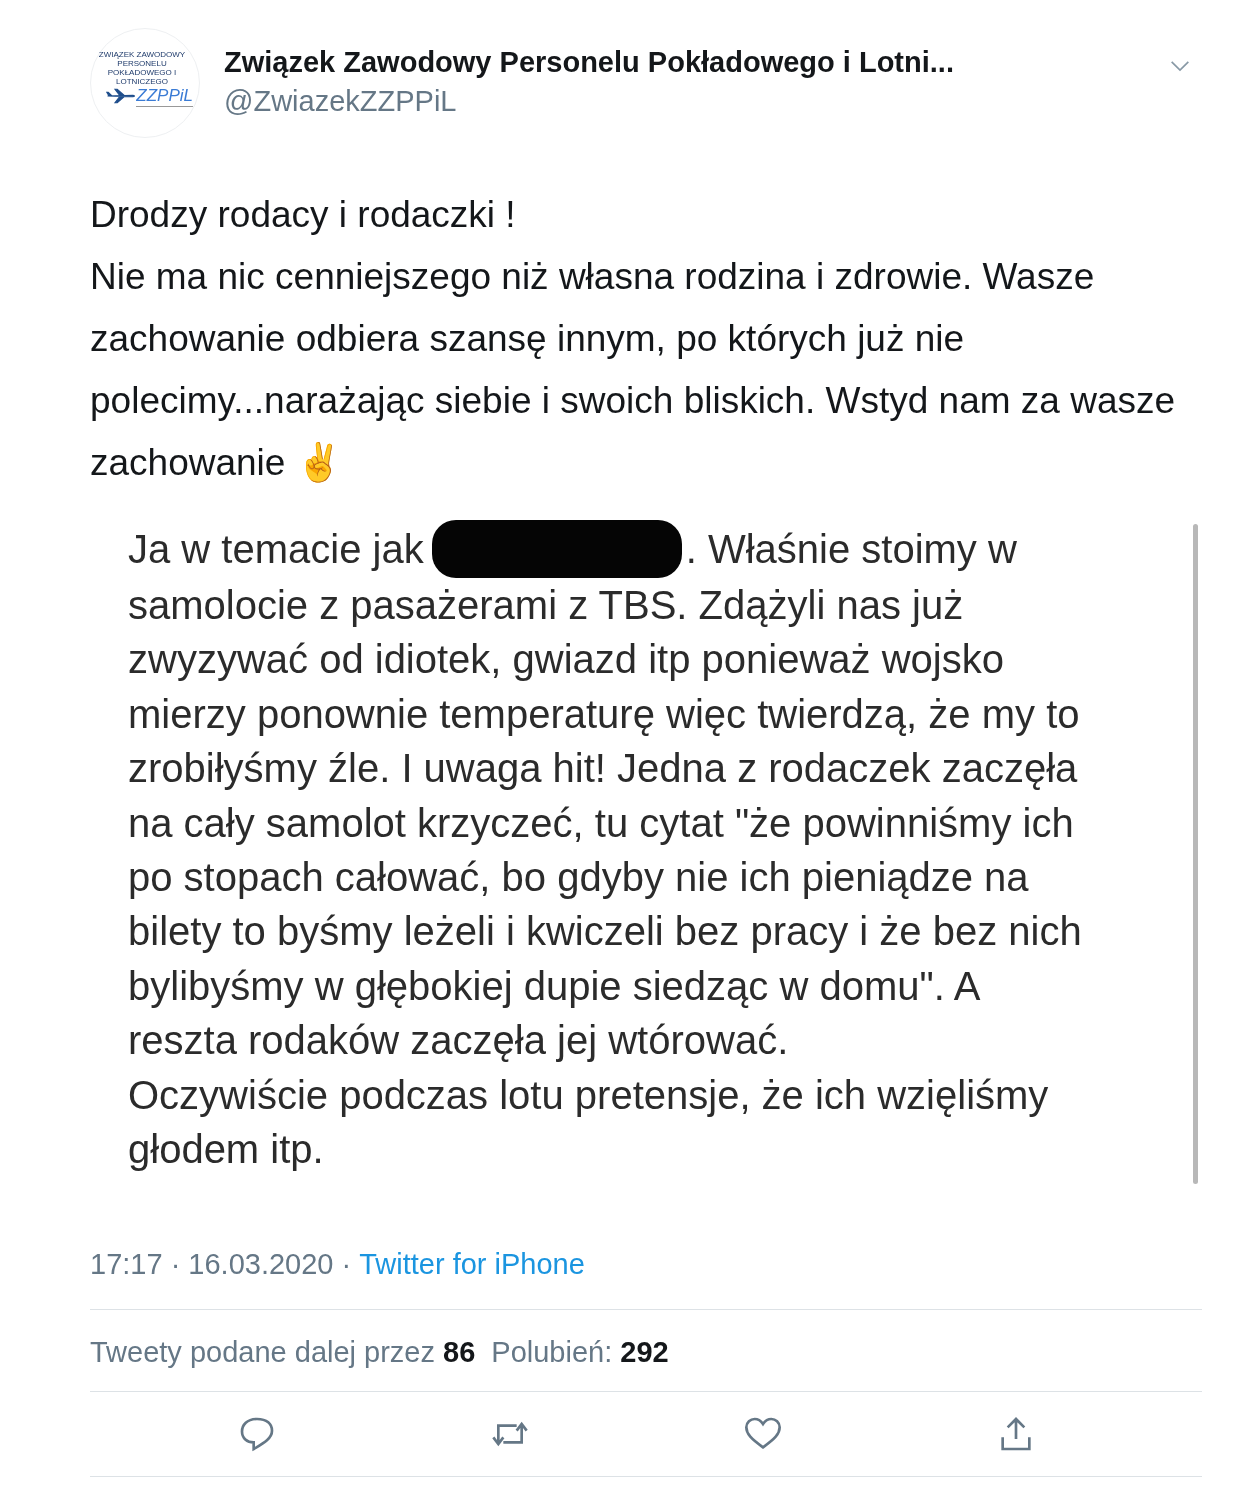 The width and height of the screenshot is (1258, 1496). What do you see at coordinates (566, 660) in the screenshot?
I see `screenshot-text: zwyzywać od idiotek, gwiazd itp ponieważ wojsko` at bounding box center [566, 660].